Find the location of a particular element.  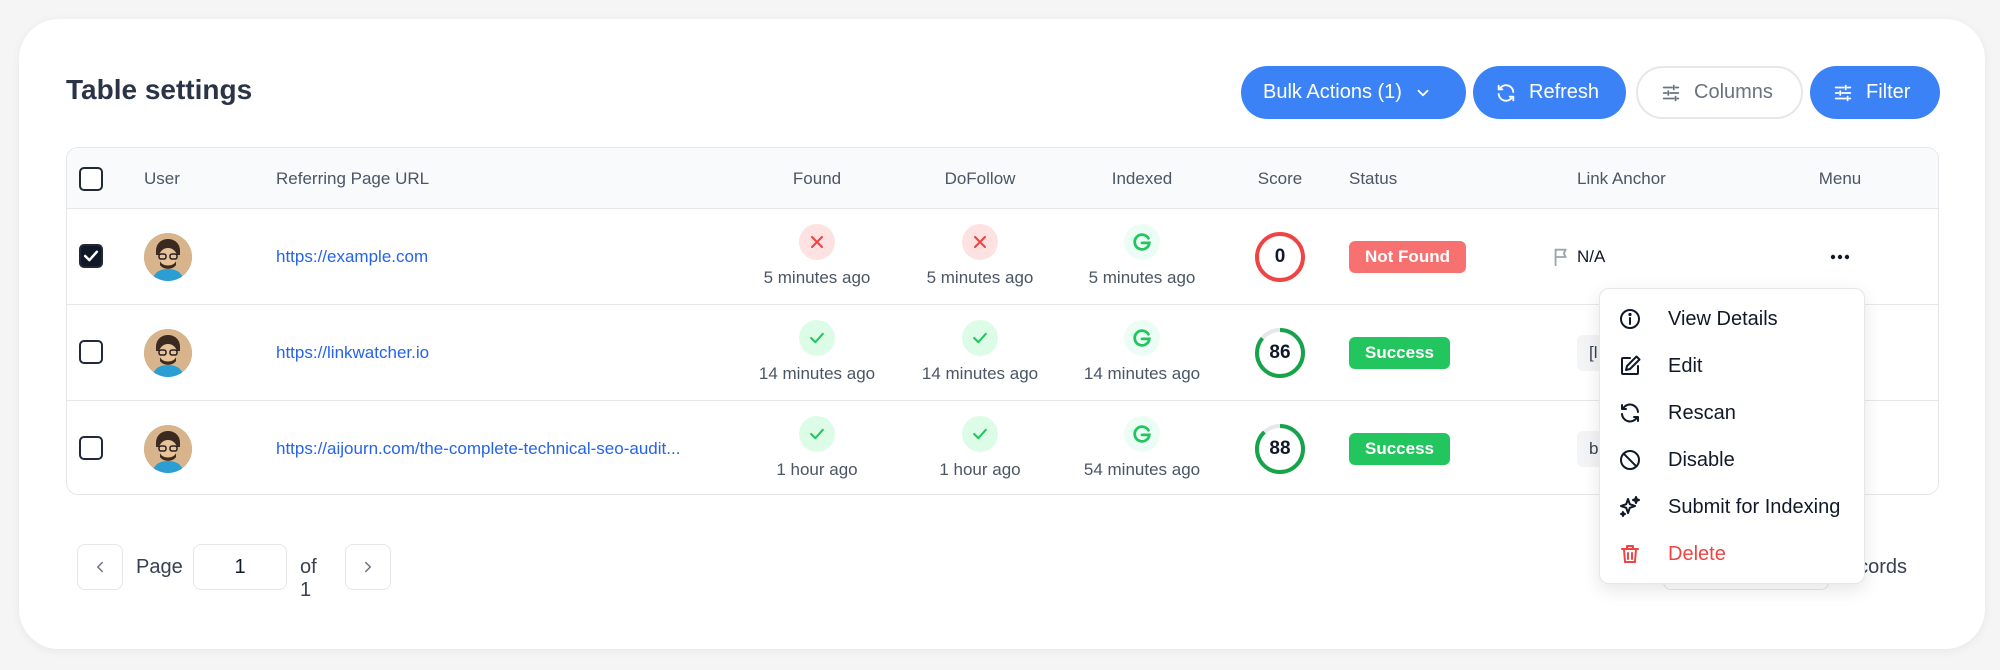

score-ring: 86 is located at coordinates (1280, 353).